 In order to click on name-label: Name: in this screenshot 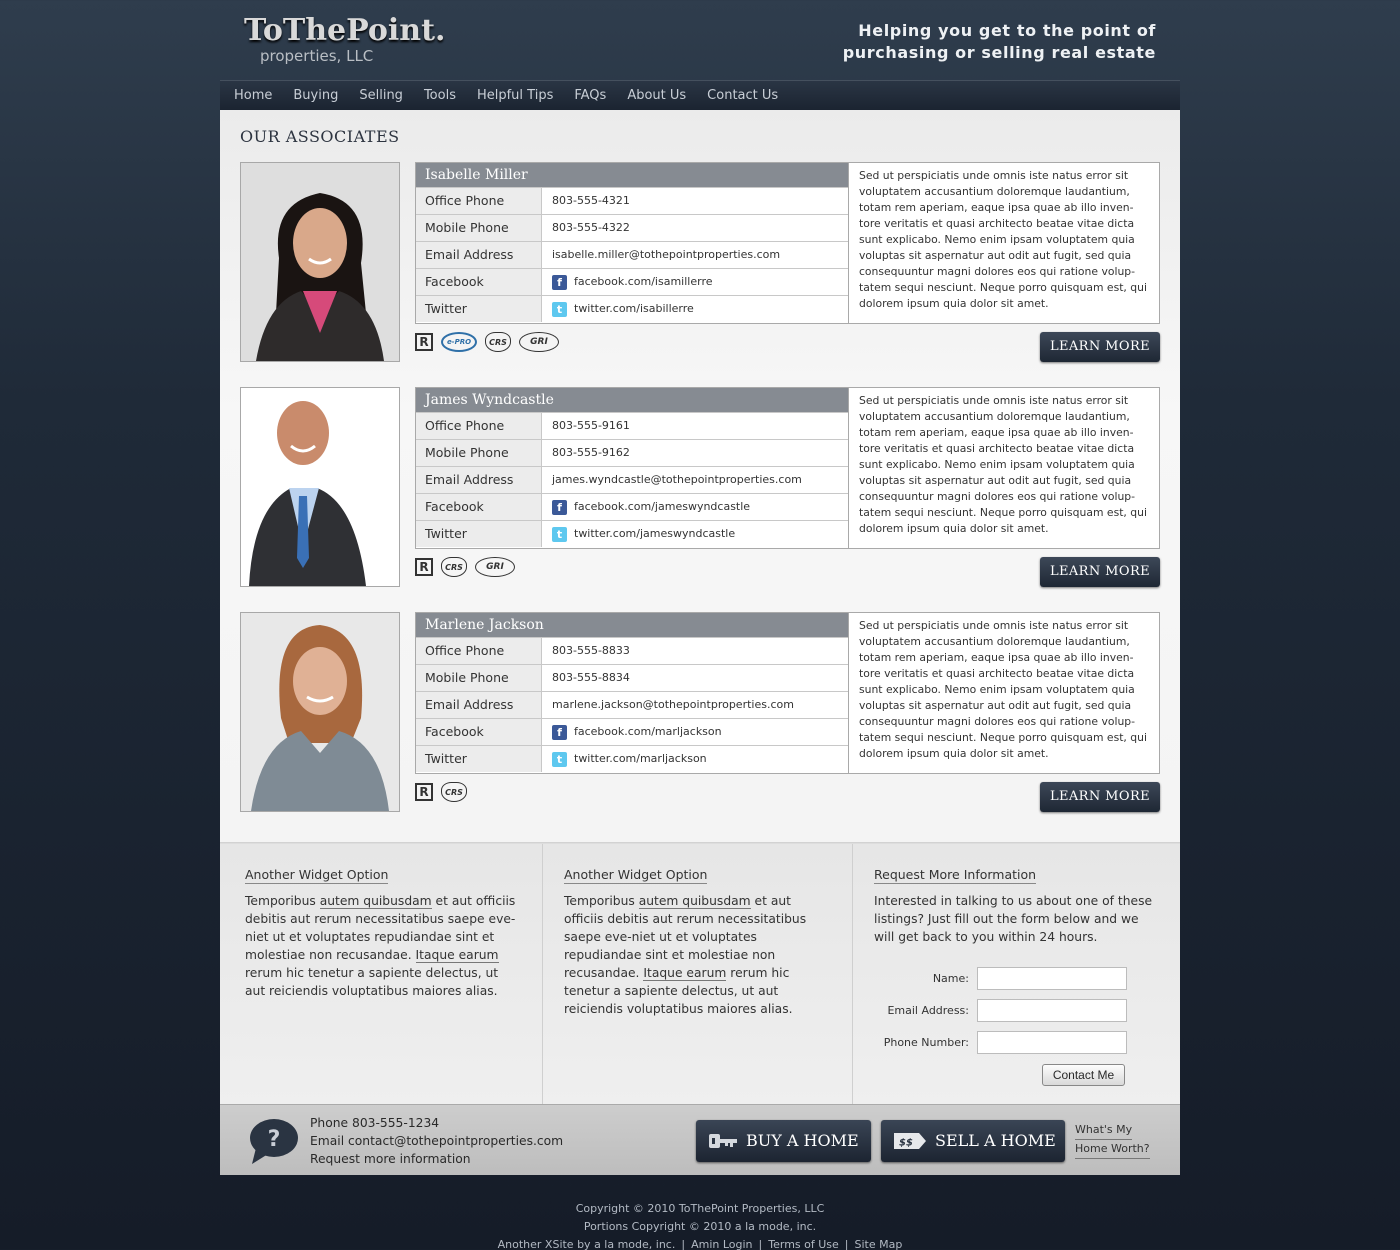, I will do `click(950, 978)`.